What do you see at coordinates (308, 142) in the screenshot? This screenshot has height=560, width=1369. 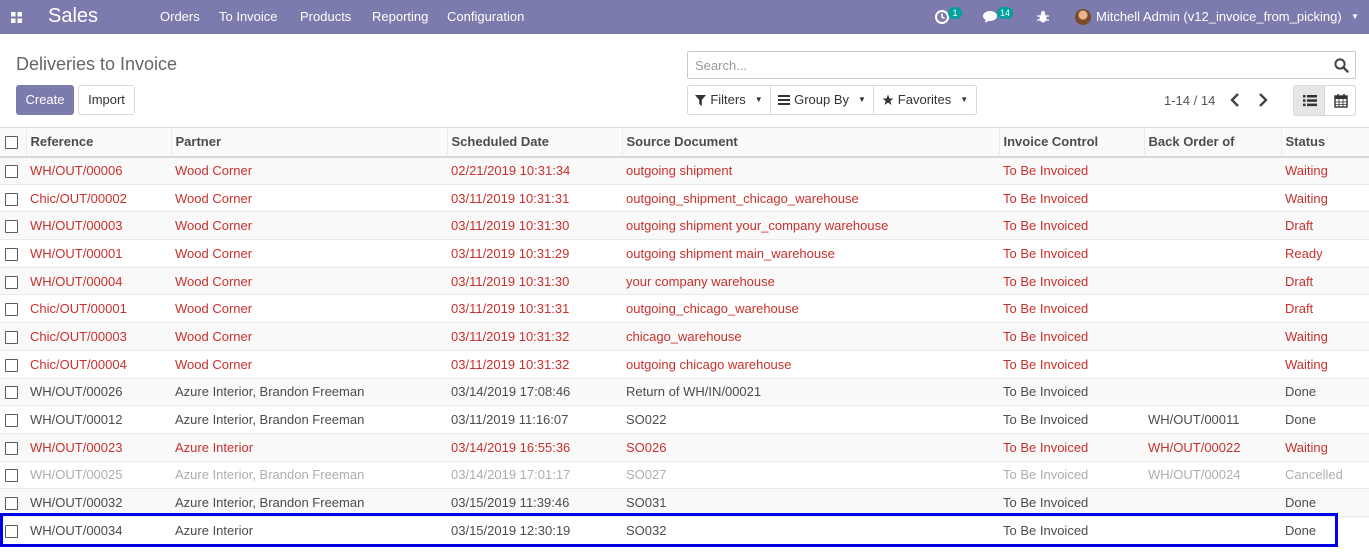 I see `column-header-partner: Partner` at bounding box center [308, 142].